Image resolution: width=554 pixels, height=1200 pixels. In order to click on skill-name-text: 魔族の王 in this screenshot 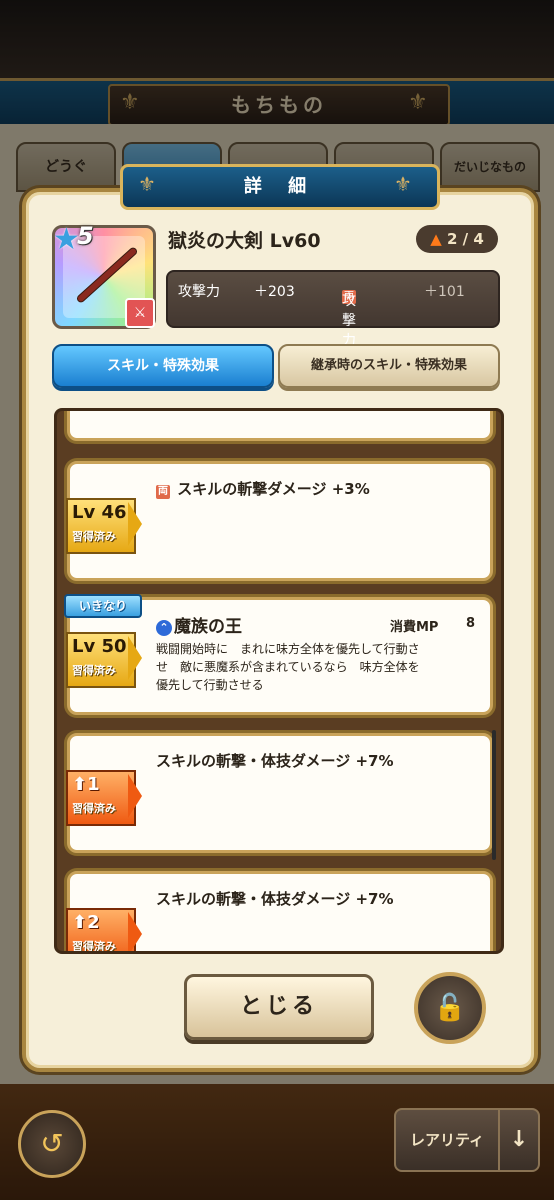, I will do `click(208, 627)`.